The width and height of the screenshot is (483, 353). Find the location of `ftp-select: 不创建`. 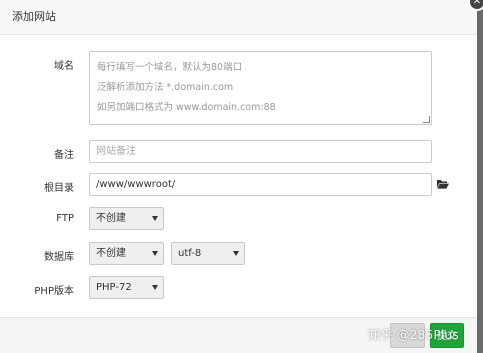

ftp-select: 不创建 is located at coordinates (126, 218).